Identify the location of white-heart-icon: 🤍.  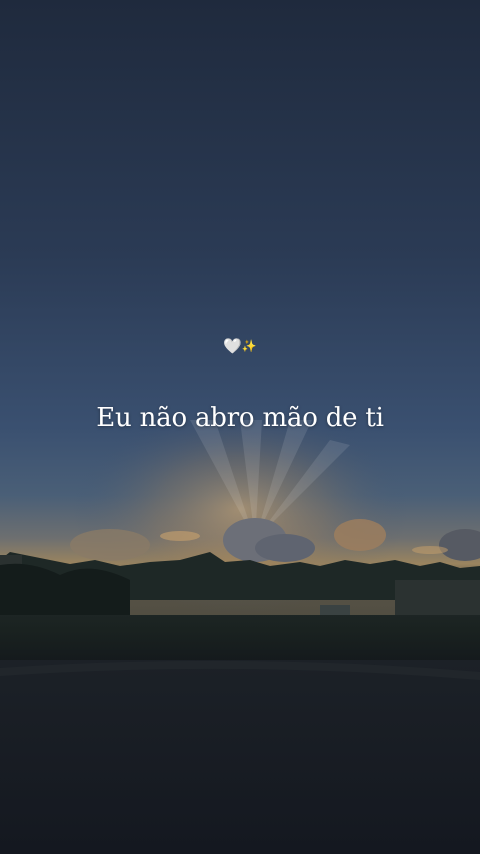
(232, 346).